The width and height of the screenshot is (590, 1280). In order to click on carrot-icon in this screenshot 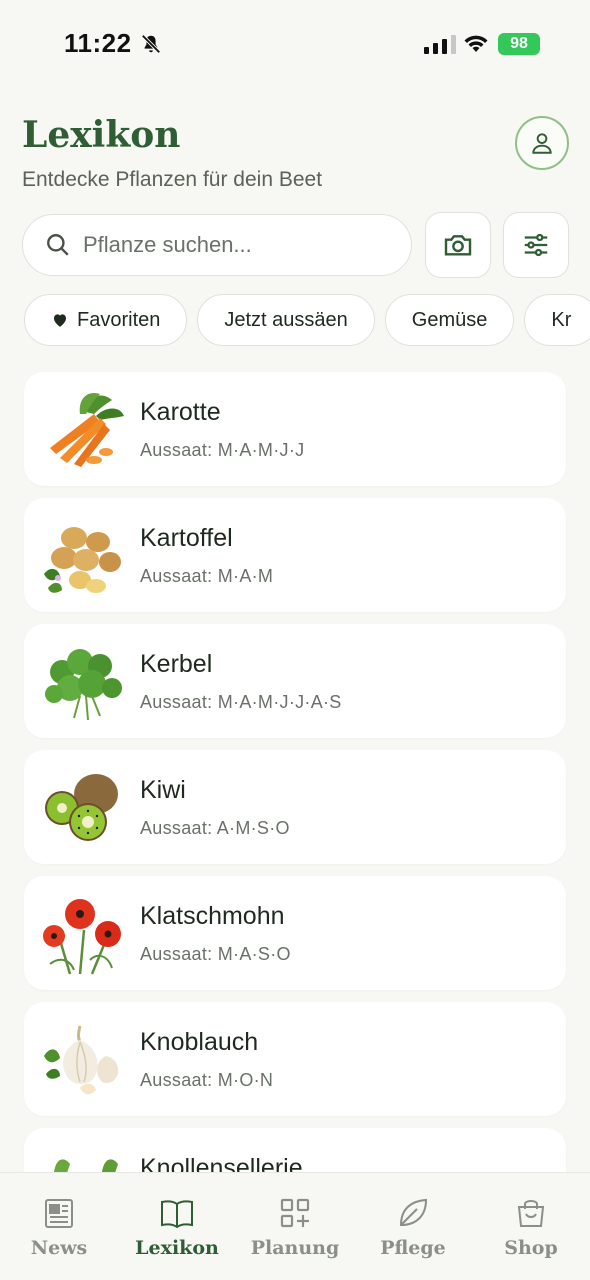, I will do `click(87, 429)`.